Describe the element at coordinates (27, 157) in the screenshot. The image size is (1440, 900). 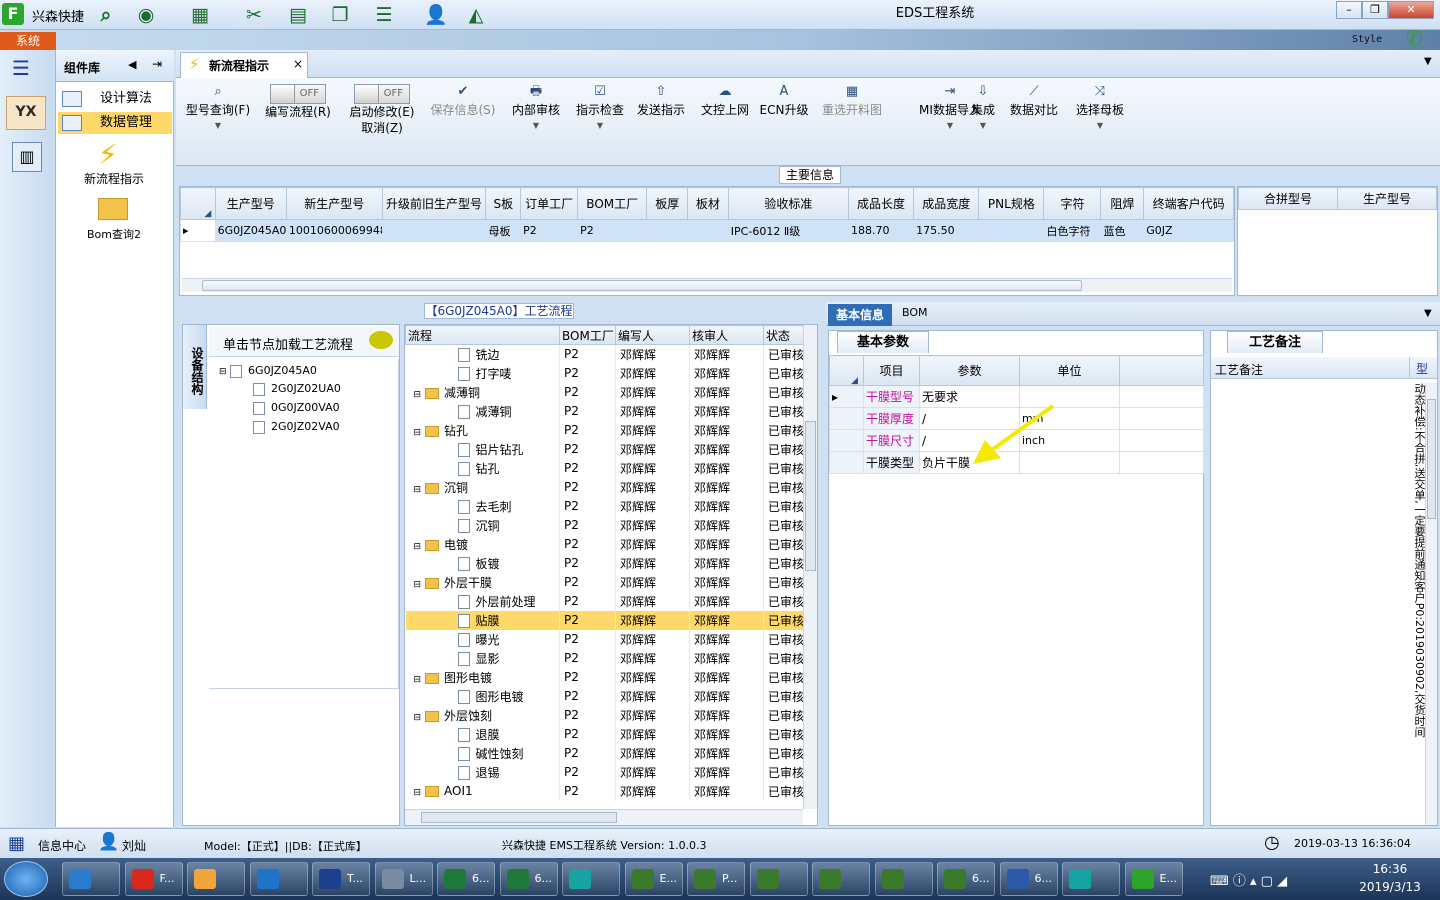
I see `calendar-icon: ▥` at that location.